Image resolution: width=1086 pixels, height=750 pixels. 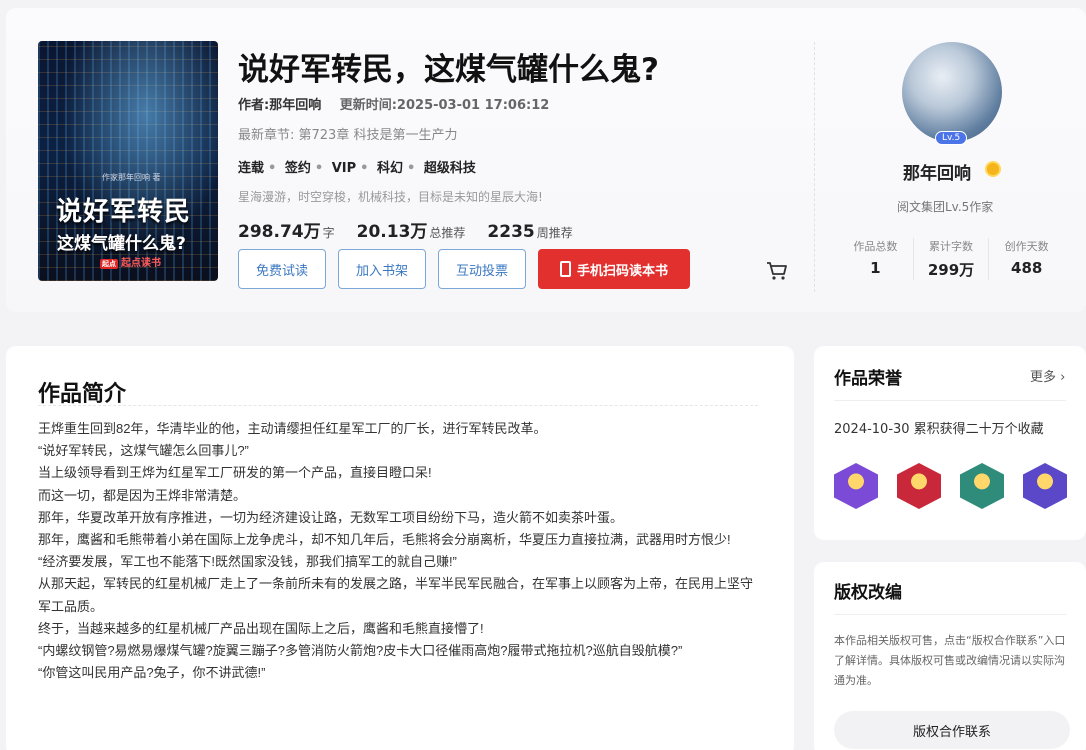 I want to click on cover-logo: 起点 起点读书, so click(x=130, y=261).